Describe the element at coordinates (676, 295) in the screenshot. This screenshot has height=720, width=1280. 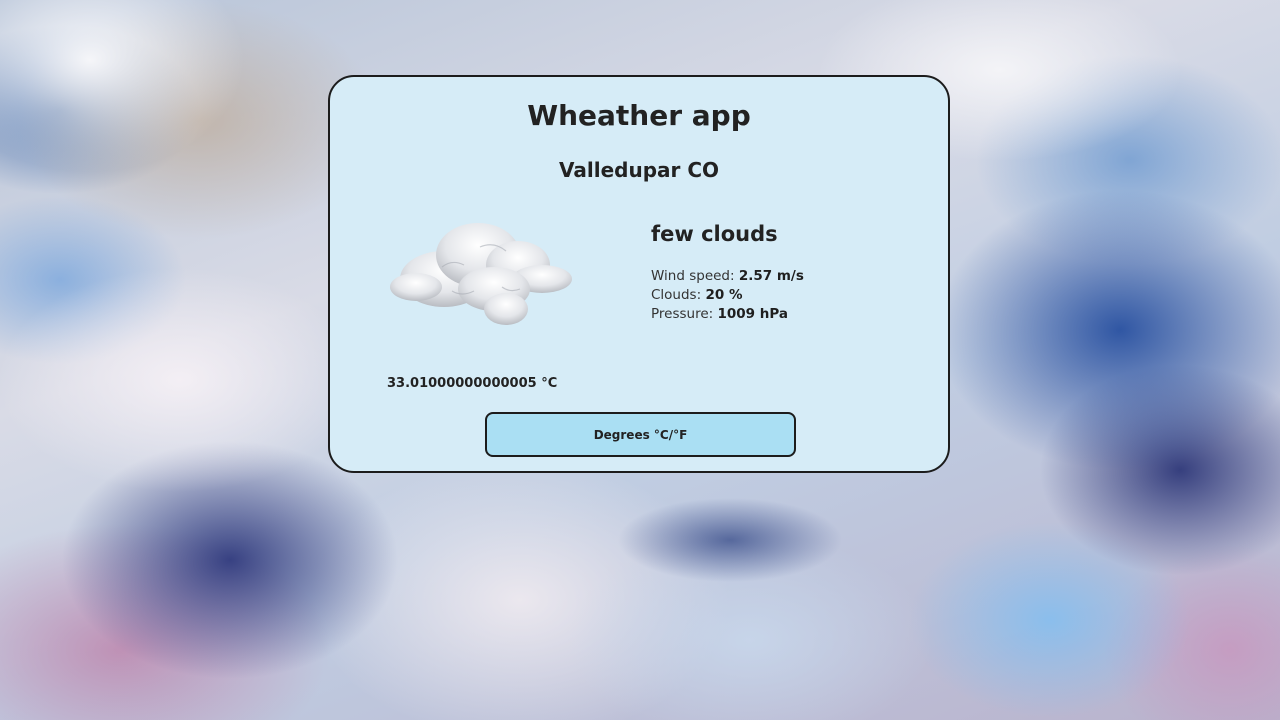
I see `clouds-label: Clouds:` at that location.